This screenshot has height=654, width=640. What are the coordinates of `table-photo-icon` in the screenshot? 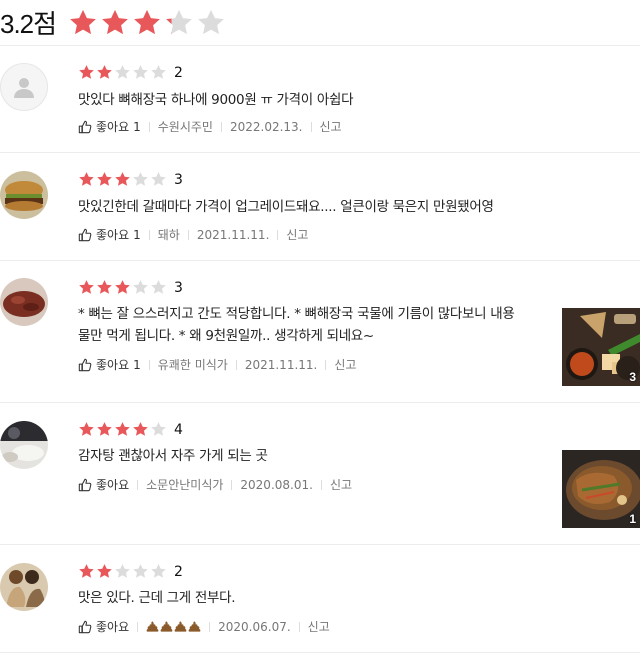 It's located at (24, 445).